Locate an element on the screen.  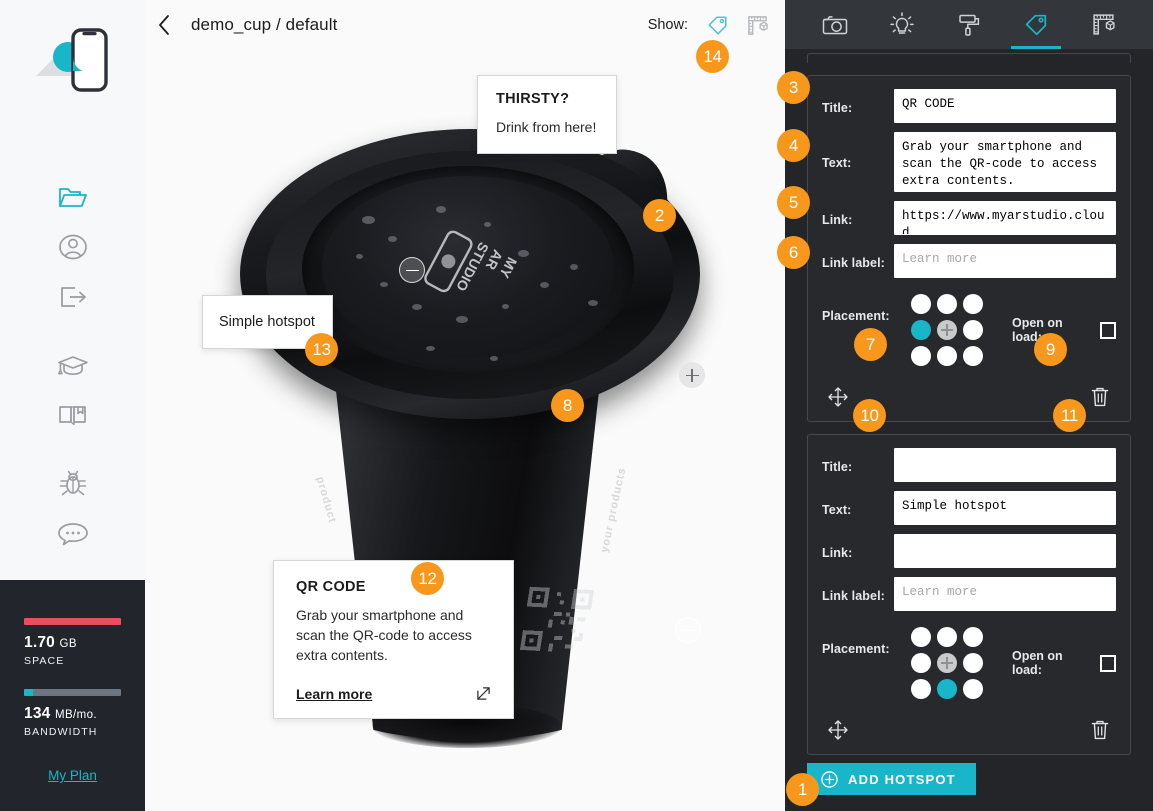
field-row-link: Link: is located at coordinates (969, 218).